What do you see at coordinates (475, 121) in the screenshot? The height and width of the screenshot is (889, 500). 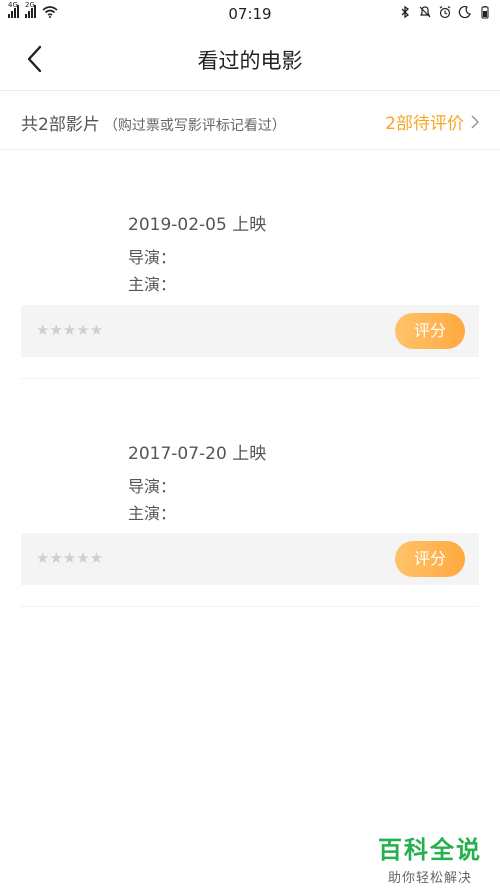 I see `chevron-right-icon` at bounding box center [475, 121].